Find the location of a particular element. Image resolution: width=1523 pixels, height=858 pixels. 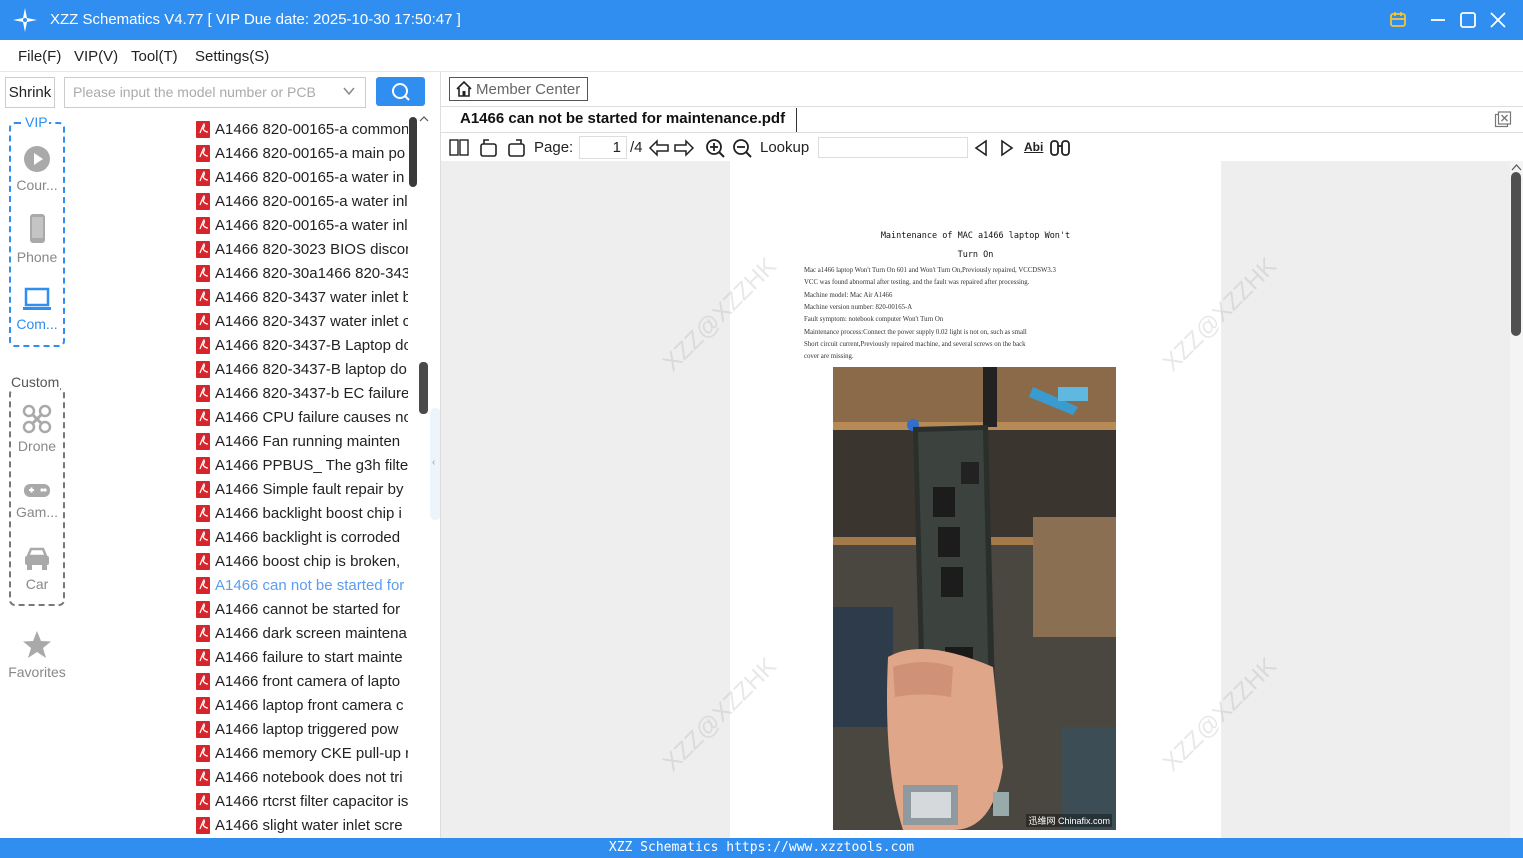

file-list-item: A1466 failure to start mainte is located at coordinates (302, 657).